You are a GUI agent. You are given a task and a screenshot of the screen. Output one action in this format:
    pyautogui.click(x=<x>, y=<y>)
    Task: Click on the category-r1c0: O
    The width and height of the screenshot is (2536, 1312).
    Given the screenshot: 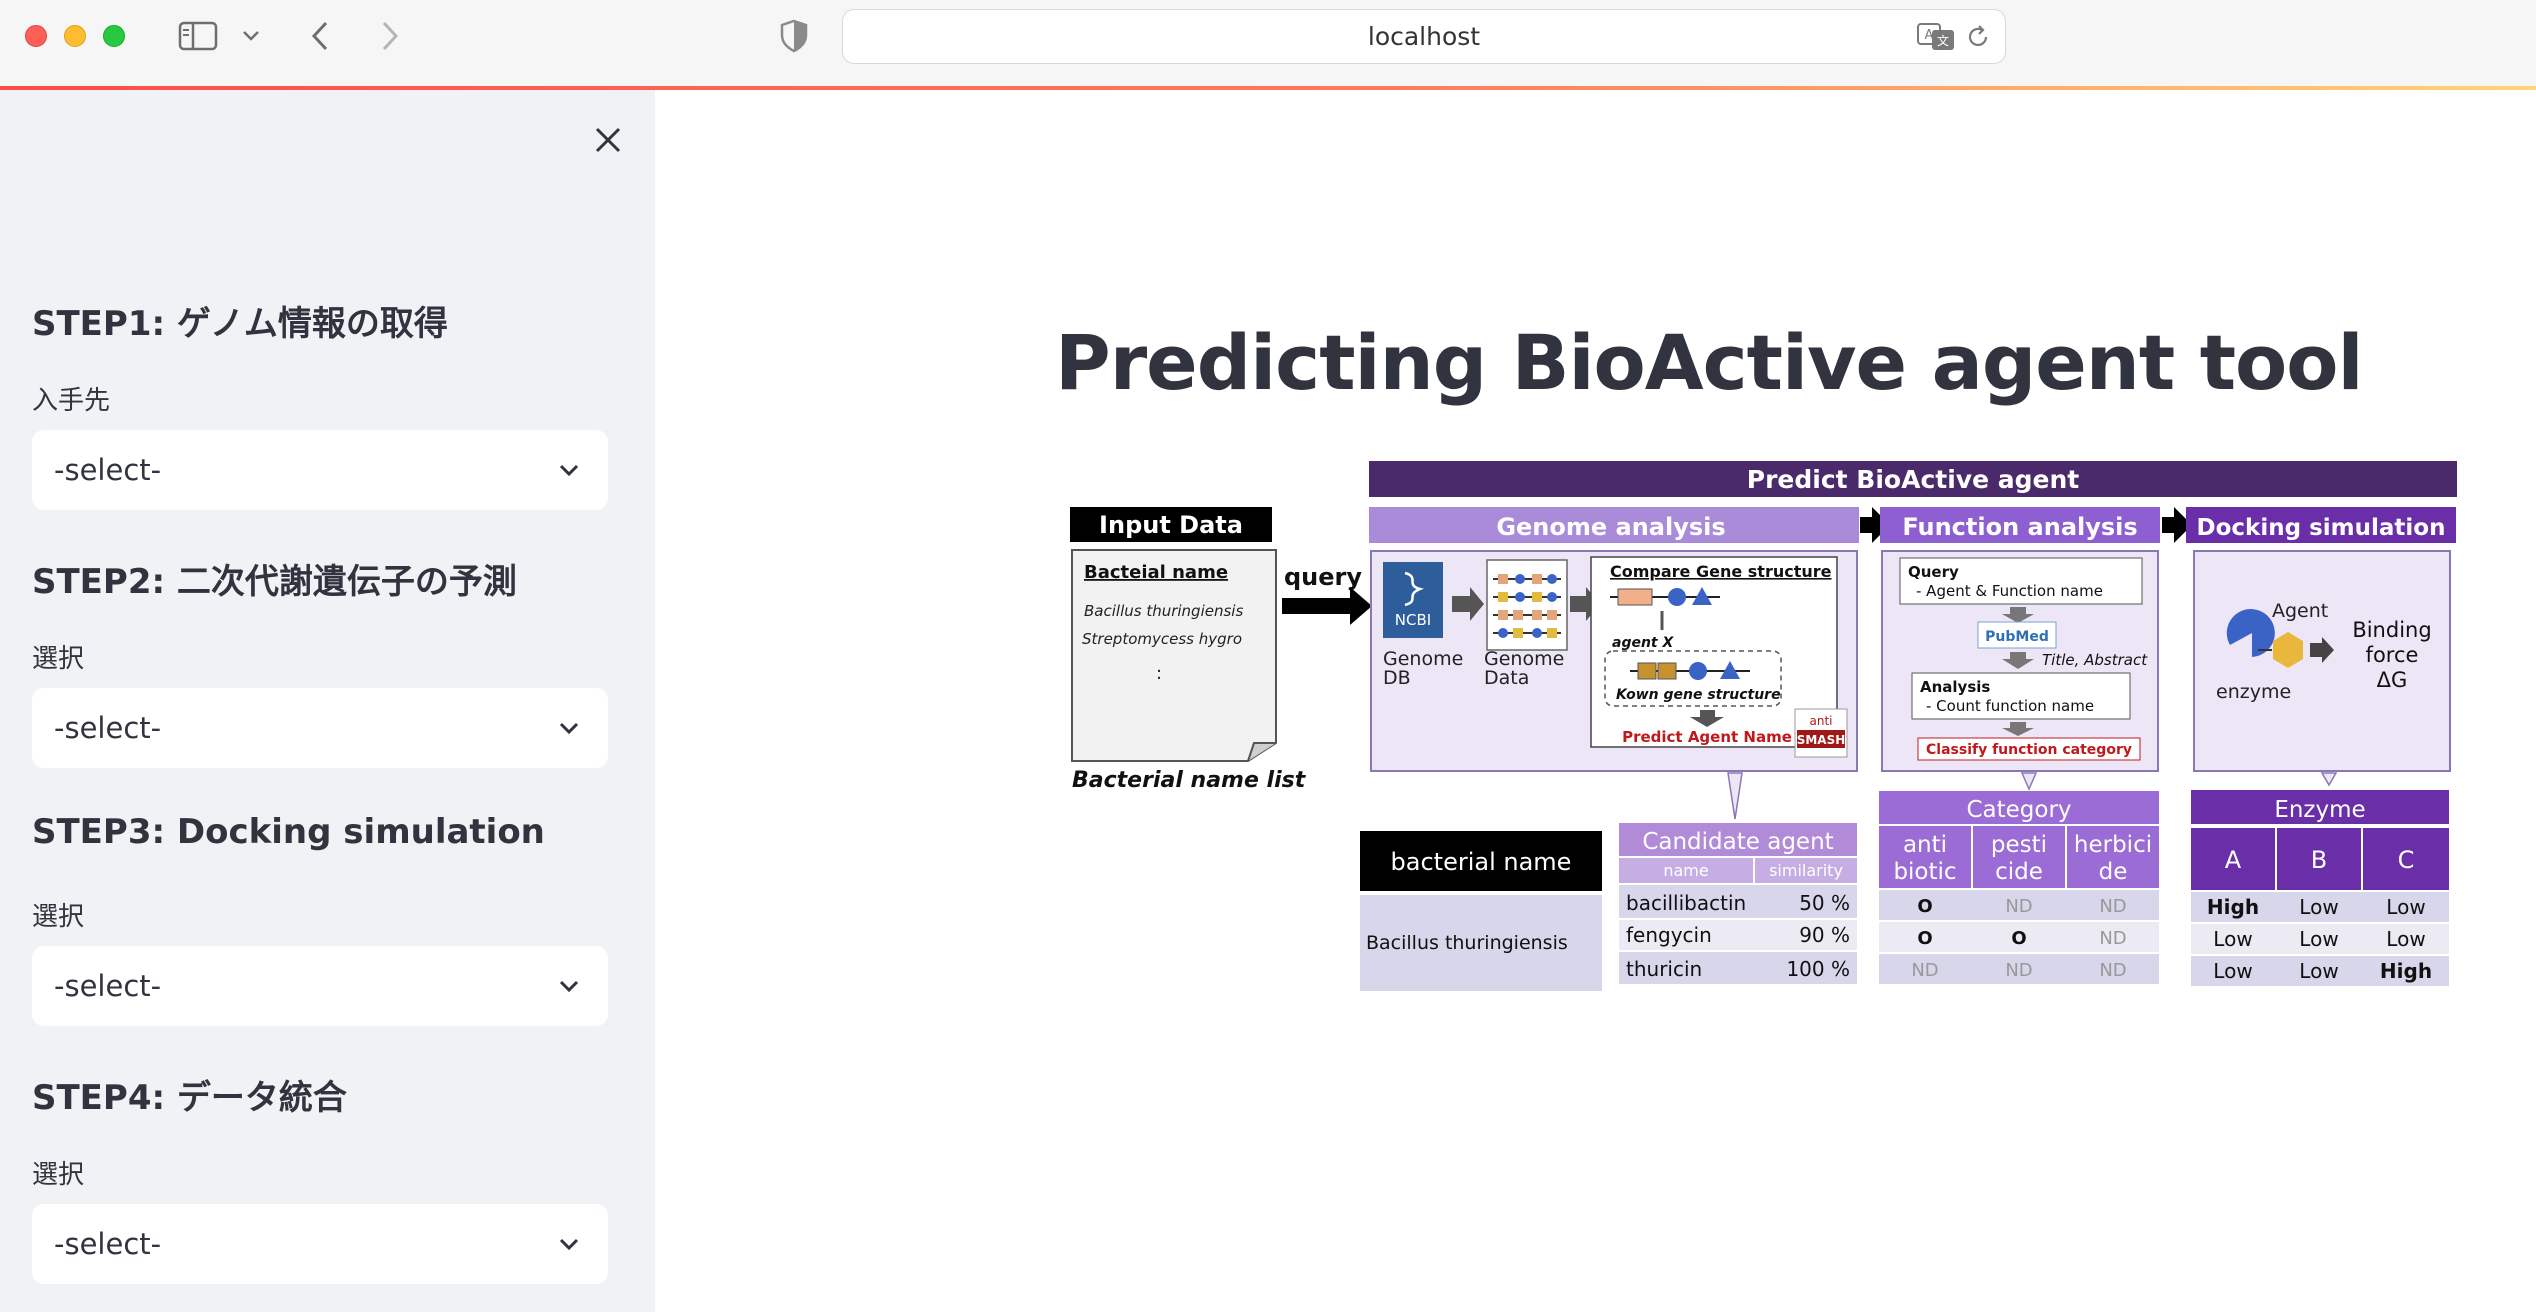 What is the action you would take?
    pyautogui.click(x=1924, y=938)
    